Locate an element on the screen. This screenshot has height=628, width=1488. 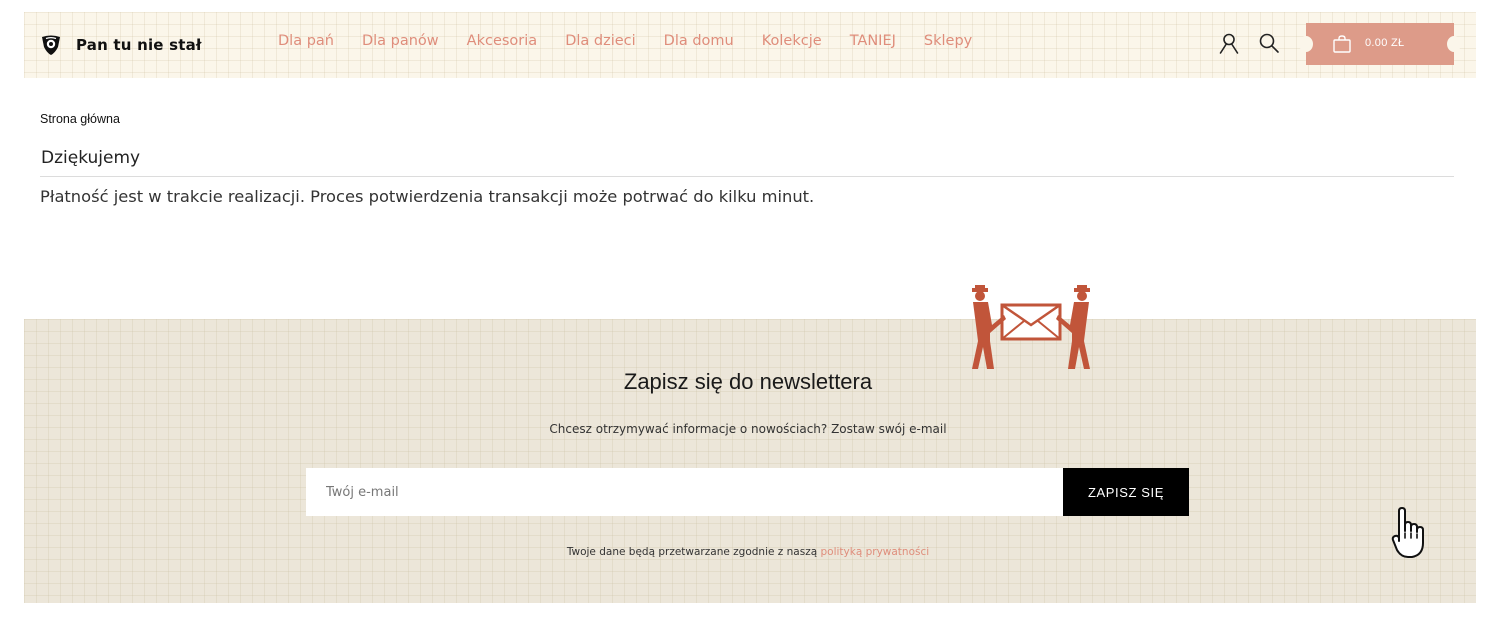
nav-item-akcesoria: Akcesoria is located at coordinates (502, 41).